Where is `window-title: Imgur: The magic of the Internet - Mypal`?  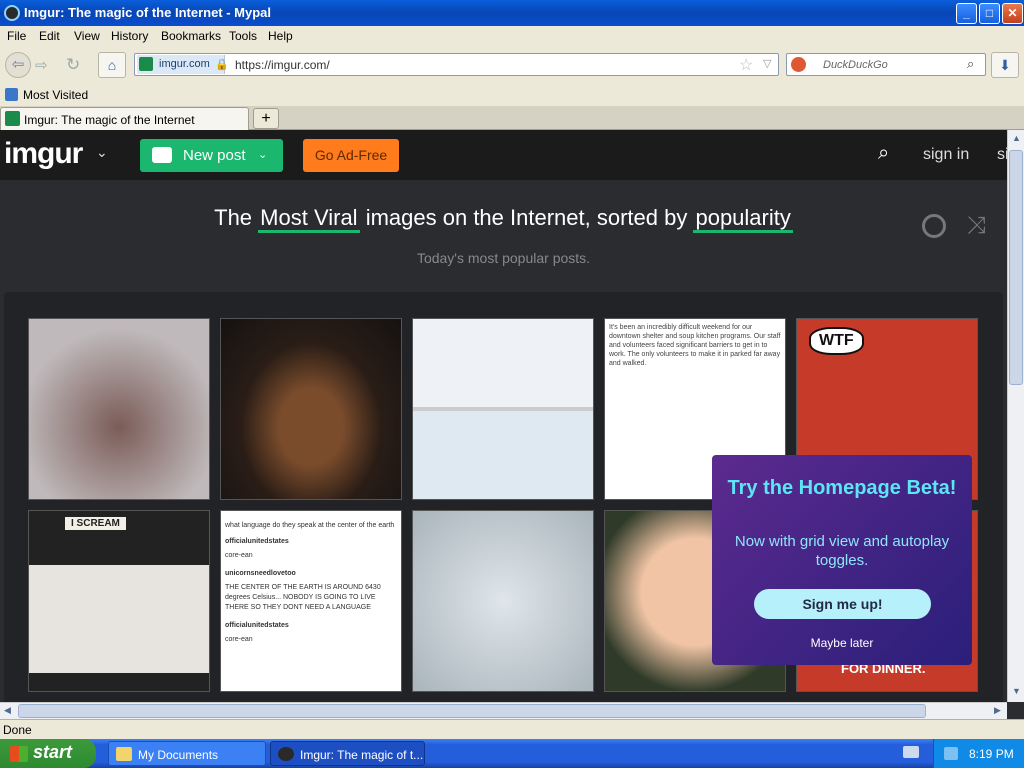
window-title: Imgur: The magic of the Internet - Mypal is located at coordinates (148, 12).